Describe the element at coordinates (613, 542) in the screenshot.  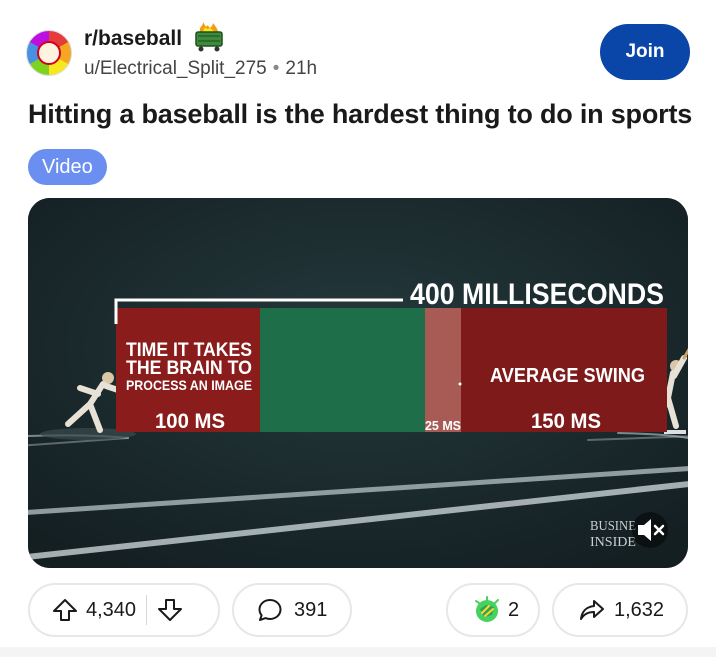
I see `watermark-line2: INSIDE` at that location.